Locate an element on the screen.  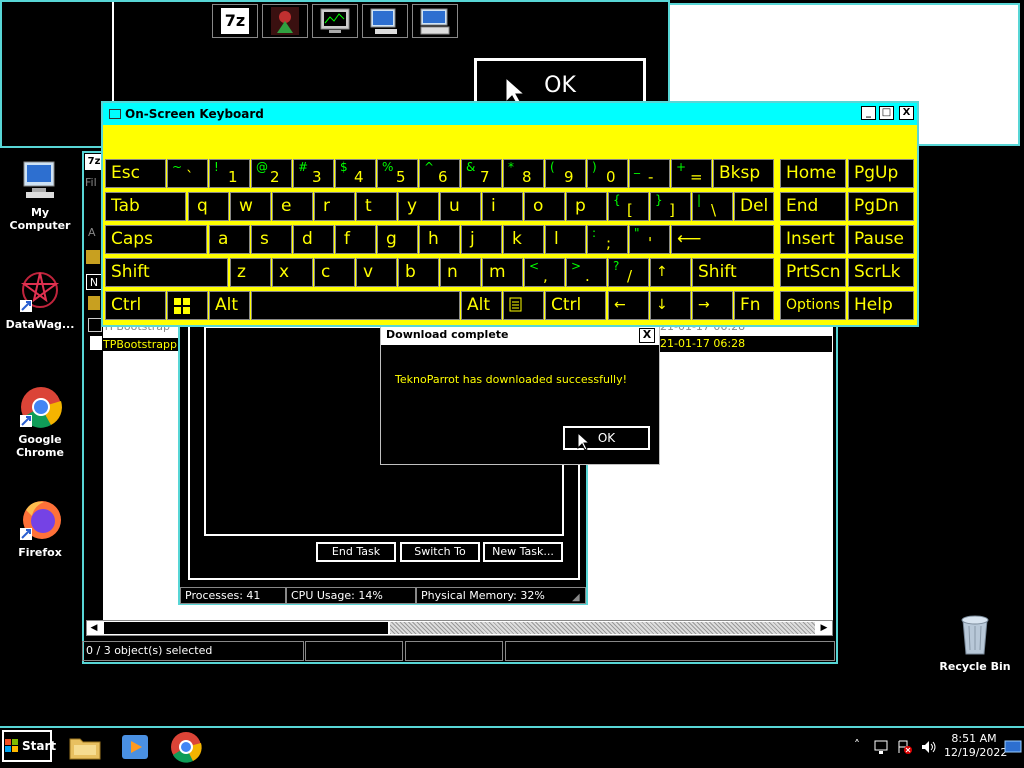
key-prtscn: PrtScn is located at coordinates (813, 272).